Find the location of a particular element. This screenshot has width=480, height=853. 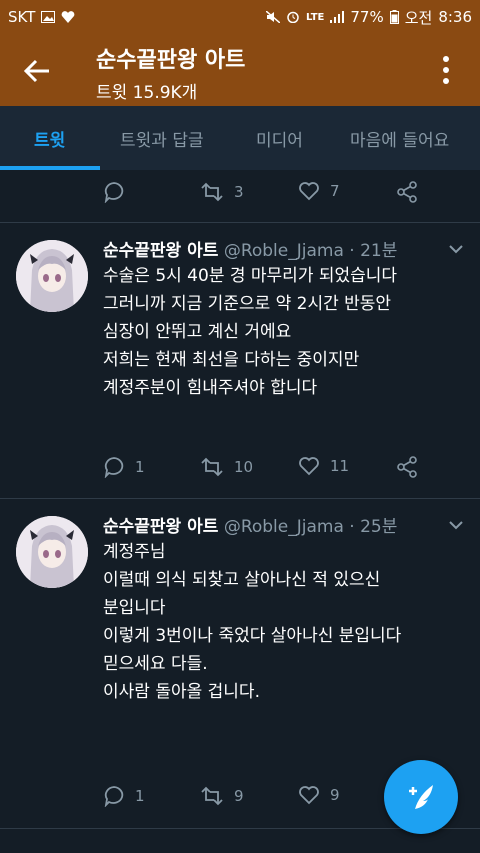

compose-quill-icon is located at coordinates (421, 797).